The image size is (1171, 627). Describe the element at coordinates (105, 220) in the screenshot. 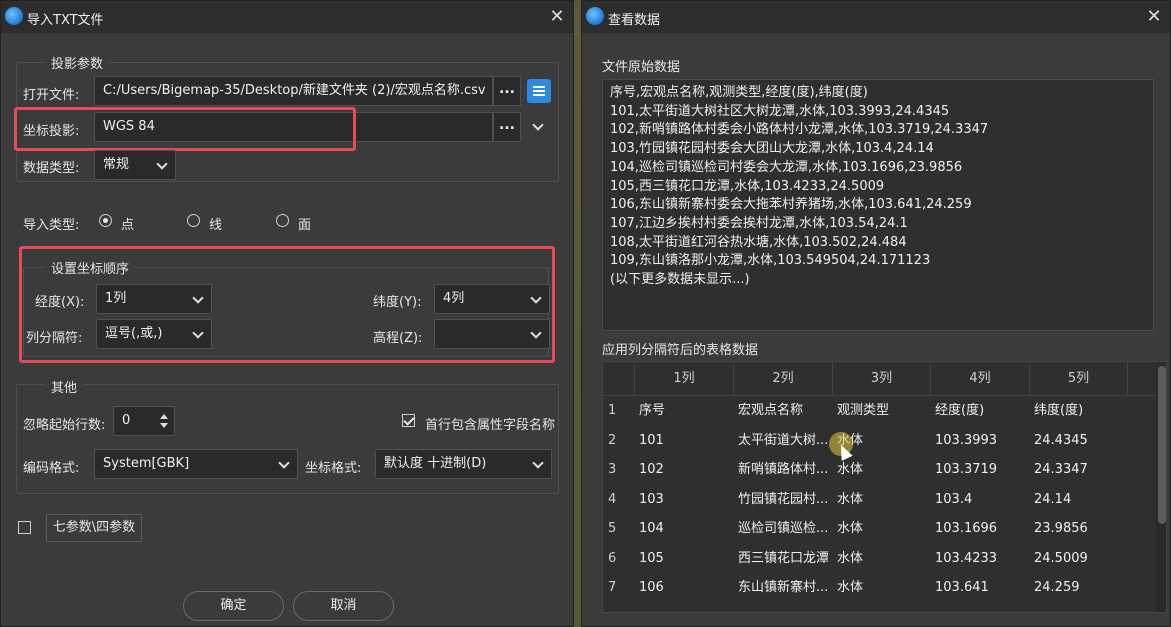

I see `import-type-point-radio` at that location.